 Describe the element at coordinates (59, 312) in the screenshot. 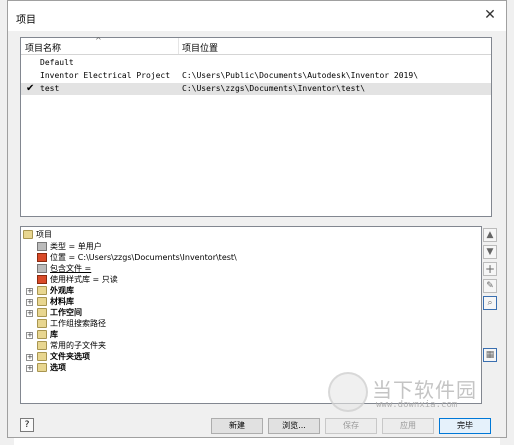

I see `tree-item-workspace: 工作空间` at that location.